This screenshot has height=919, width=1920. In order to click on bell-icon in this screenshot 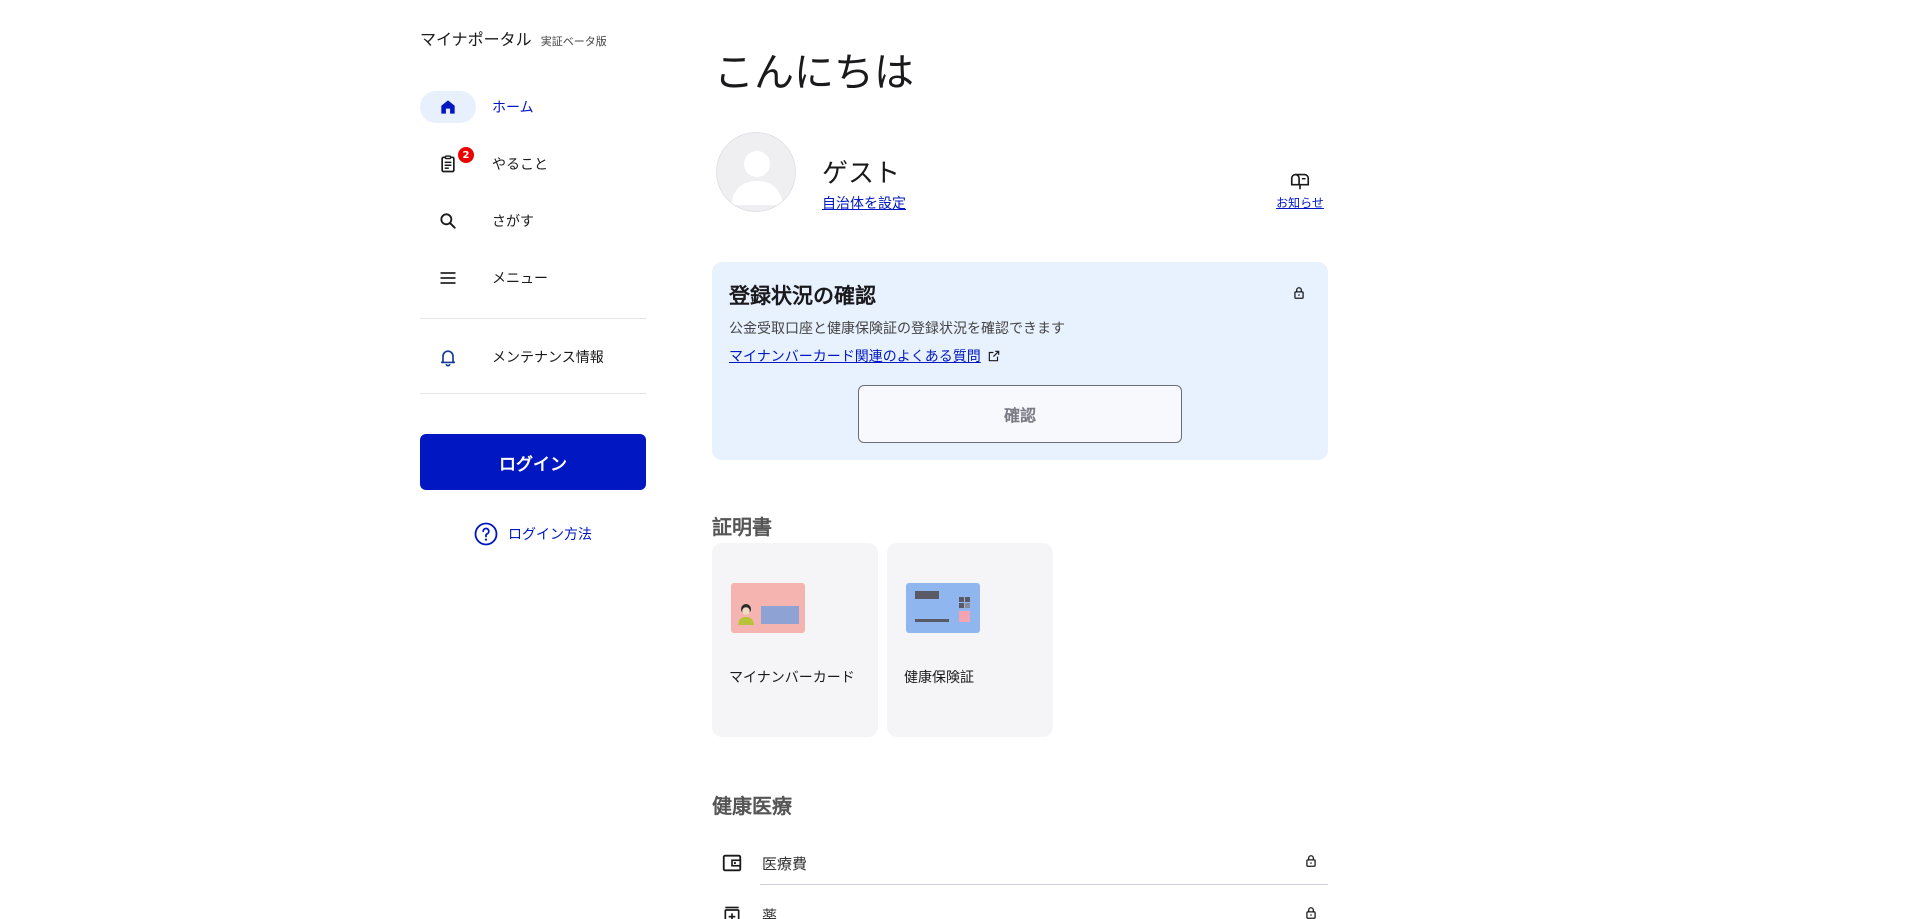, I will do `click(448, 358)`.